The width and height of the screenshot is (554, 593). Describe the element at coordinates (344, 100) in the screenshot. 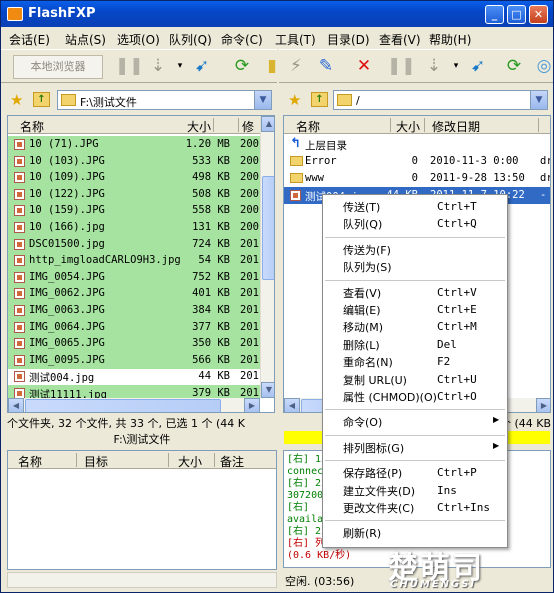

I see `folder-icon` at that location.